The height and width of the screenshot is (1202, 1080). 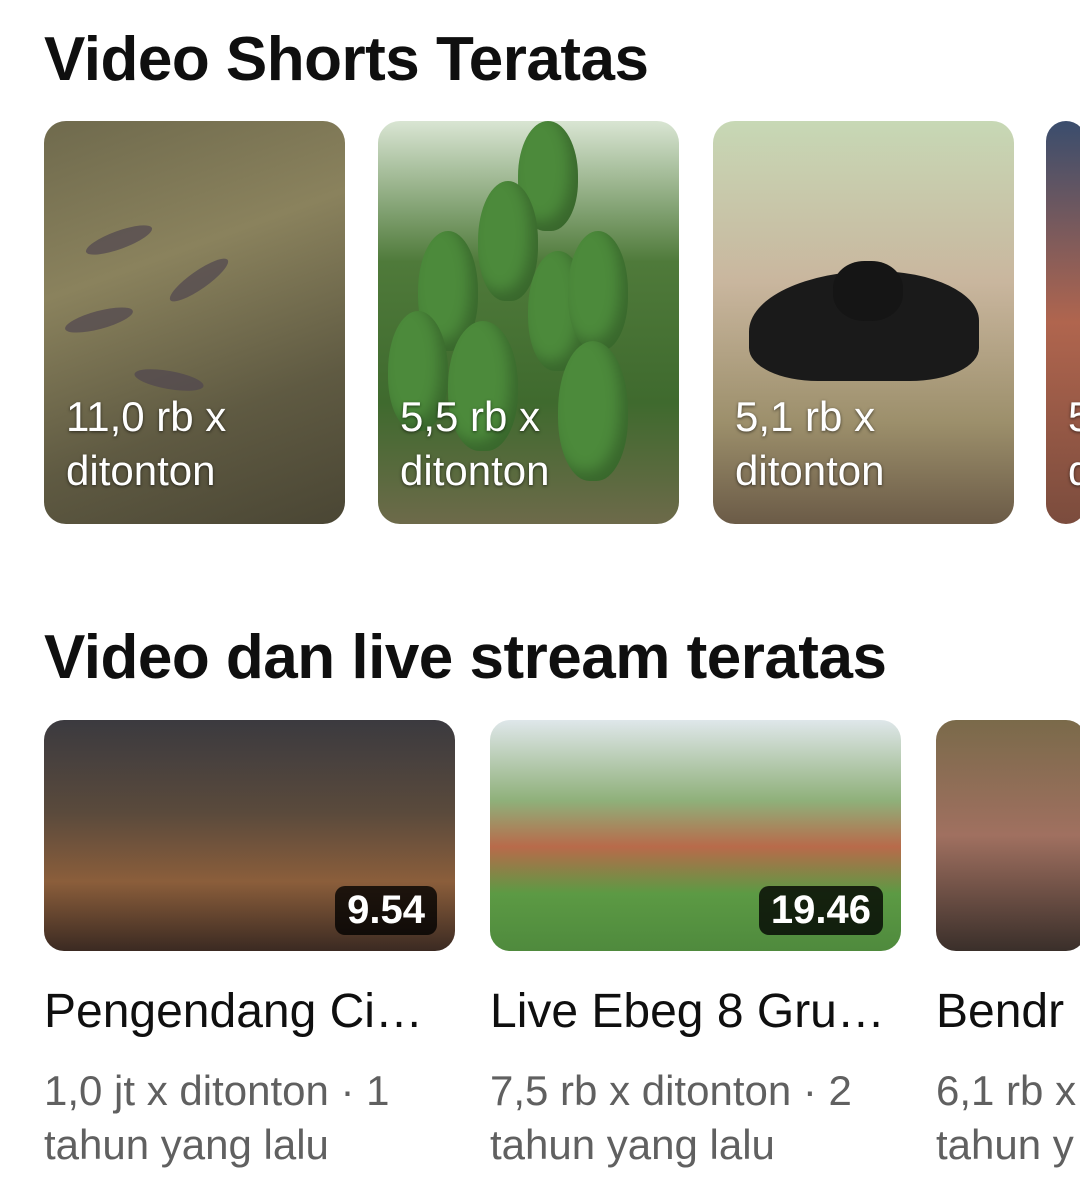 I want to click on short-card-partial: 5 d, so click(x=1063, y=322).